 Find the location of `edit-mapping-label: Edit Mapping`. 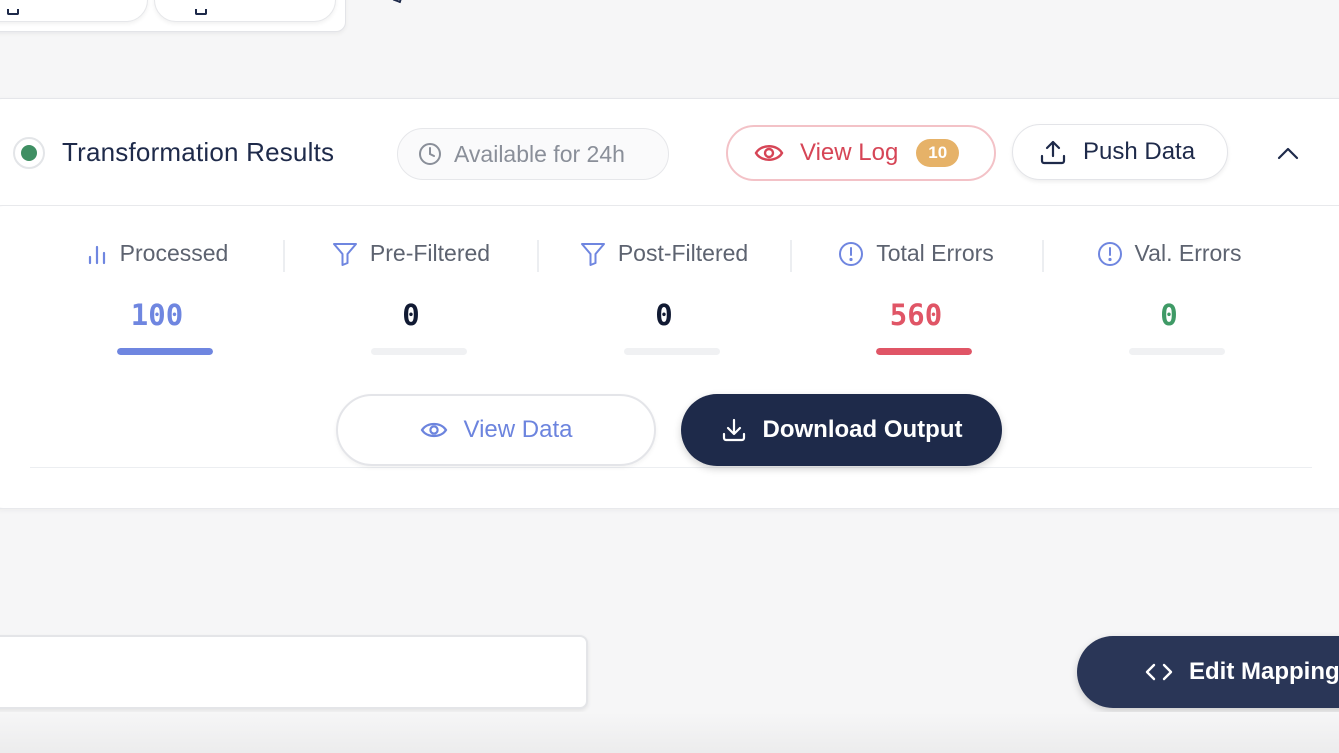

edit-mapping-label: Edit Mapping is located at coordinates (1264, 671).